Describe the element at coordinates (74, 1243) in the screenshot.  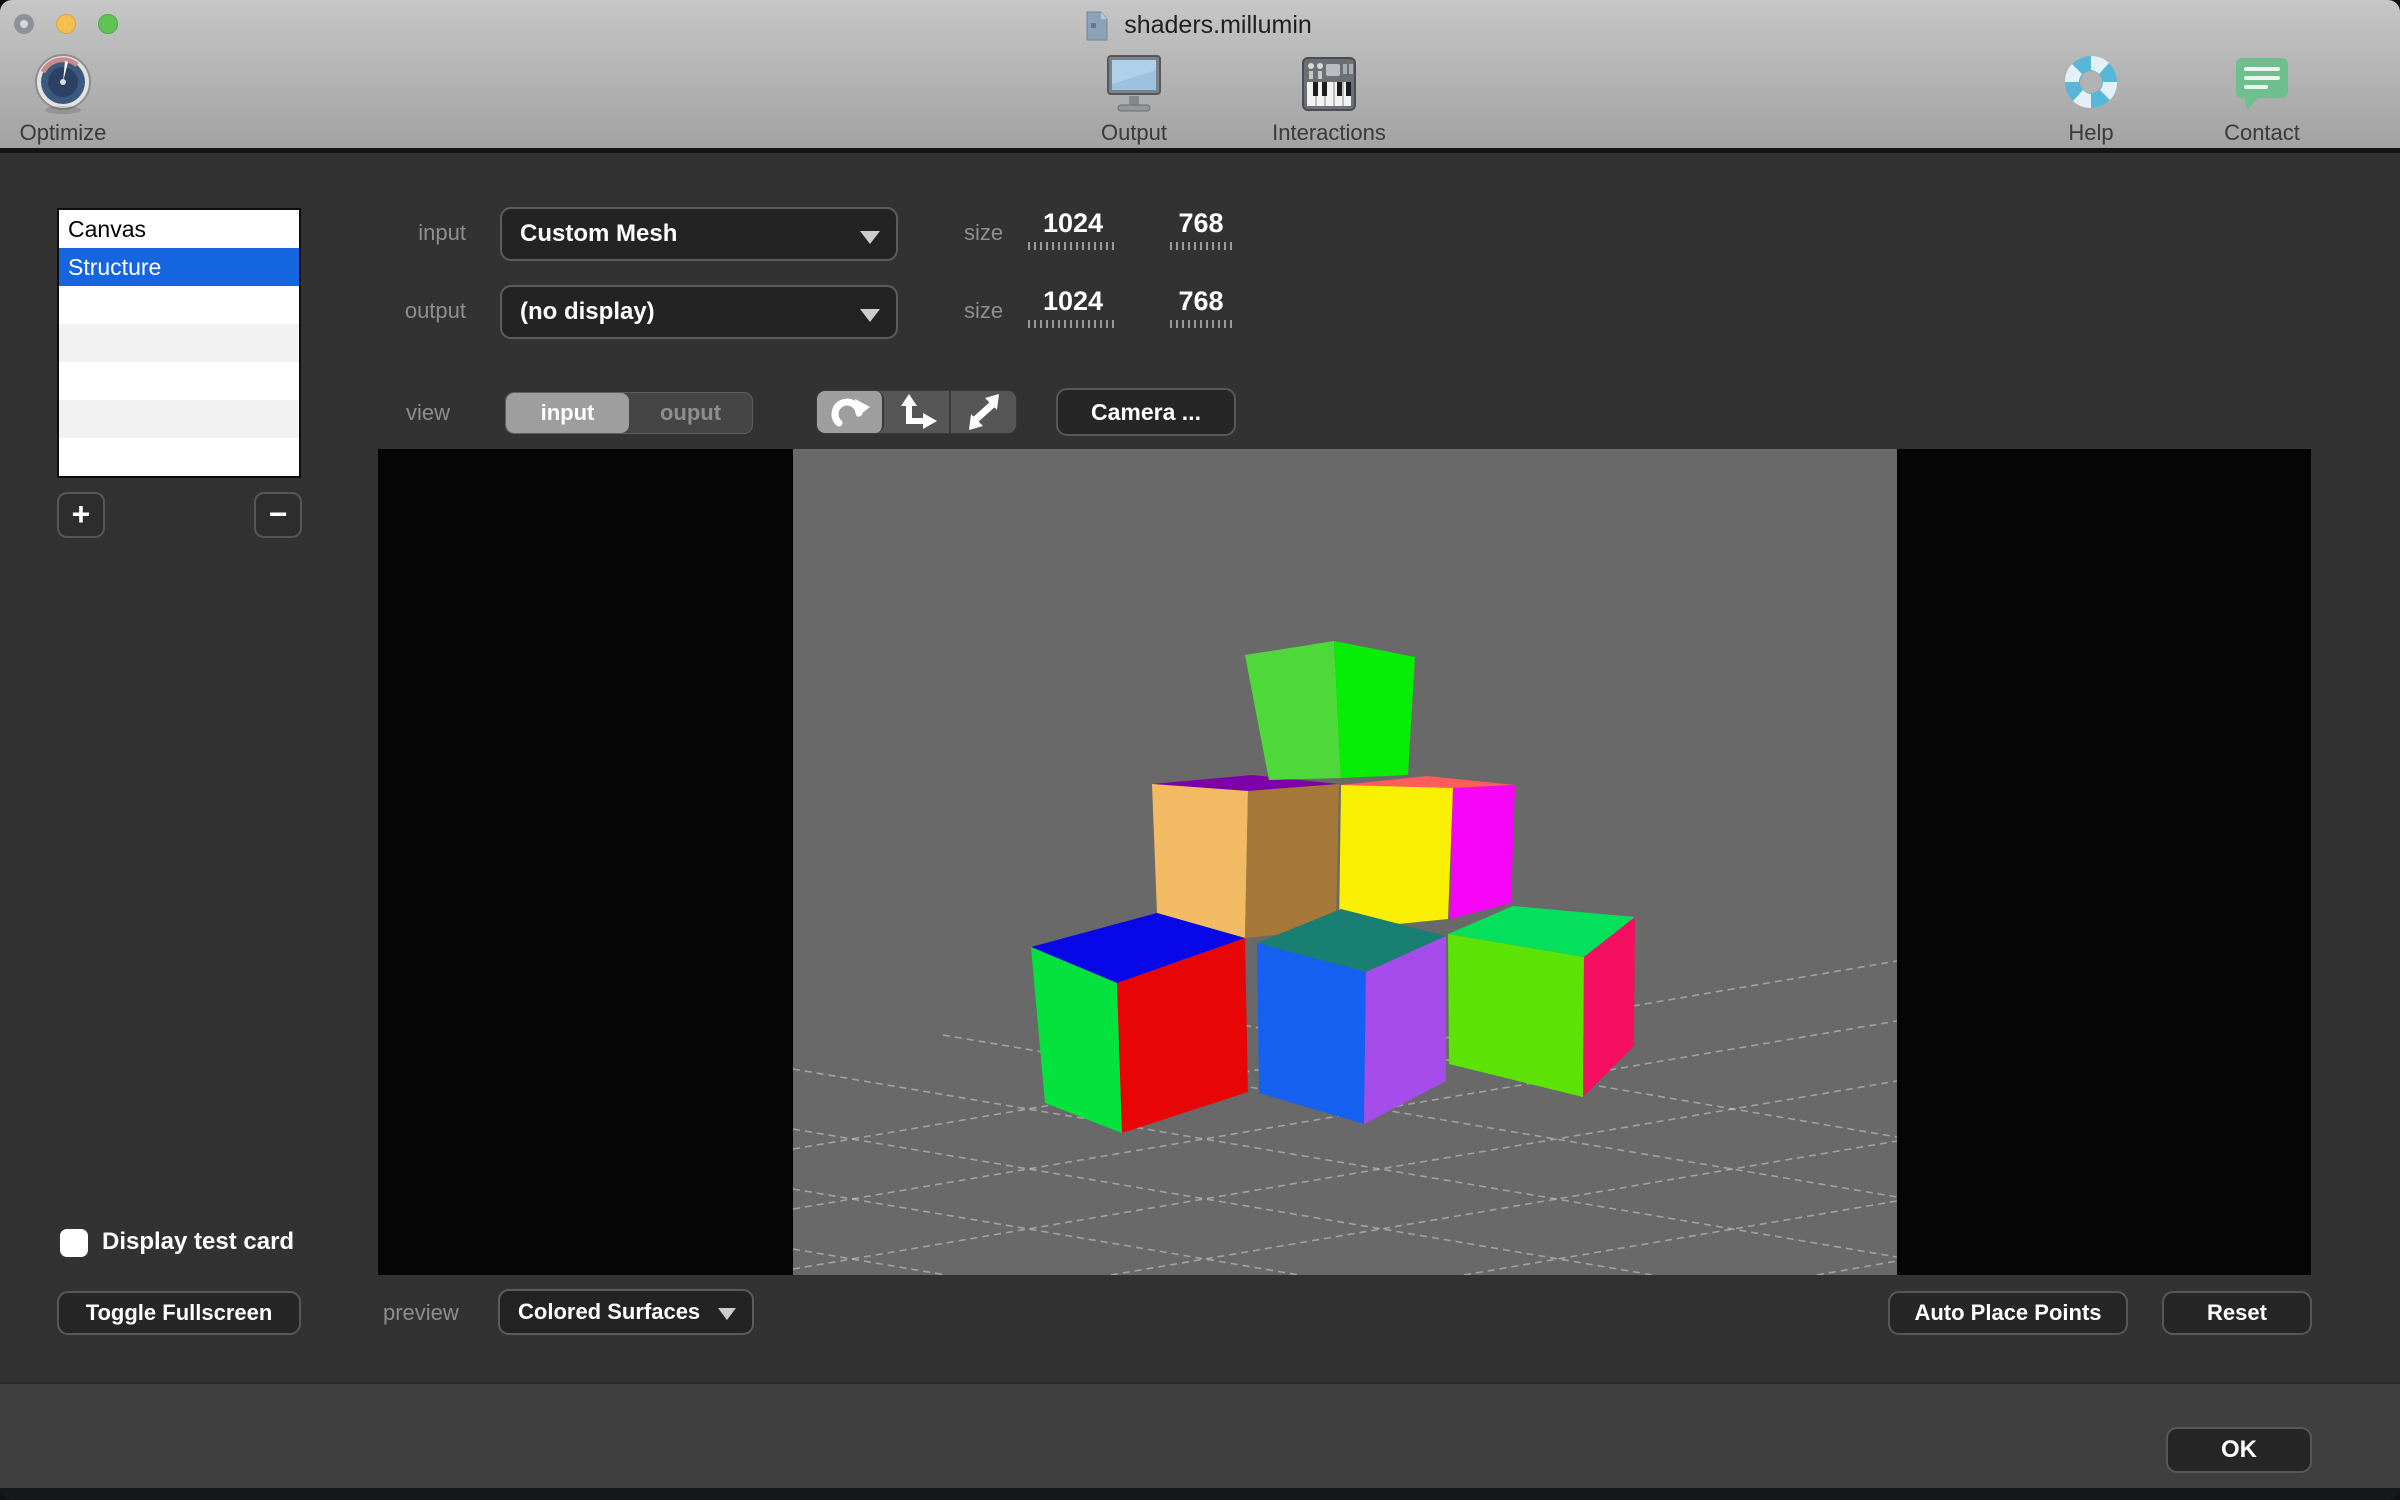
I see `display-test-card-checkbox` at that location.